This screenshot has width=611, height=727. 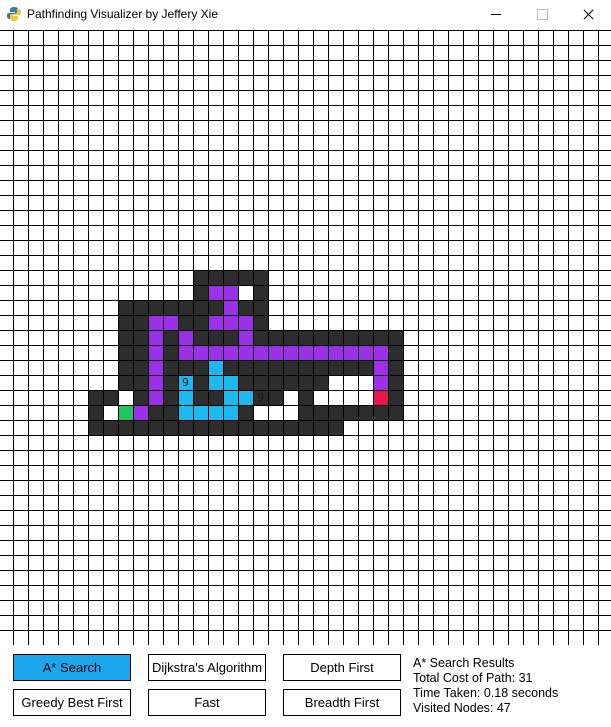 What do you see at coordinates (542, 15) in the screenshot?
I see `maximize-button` at bounding box center [542, 15].